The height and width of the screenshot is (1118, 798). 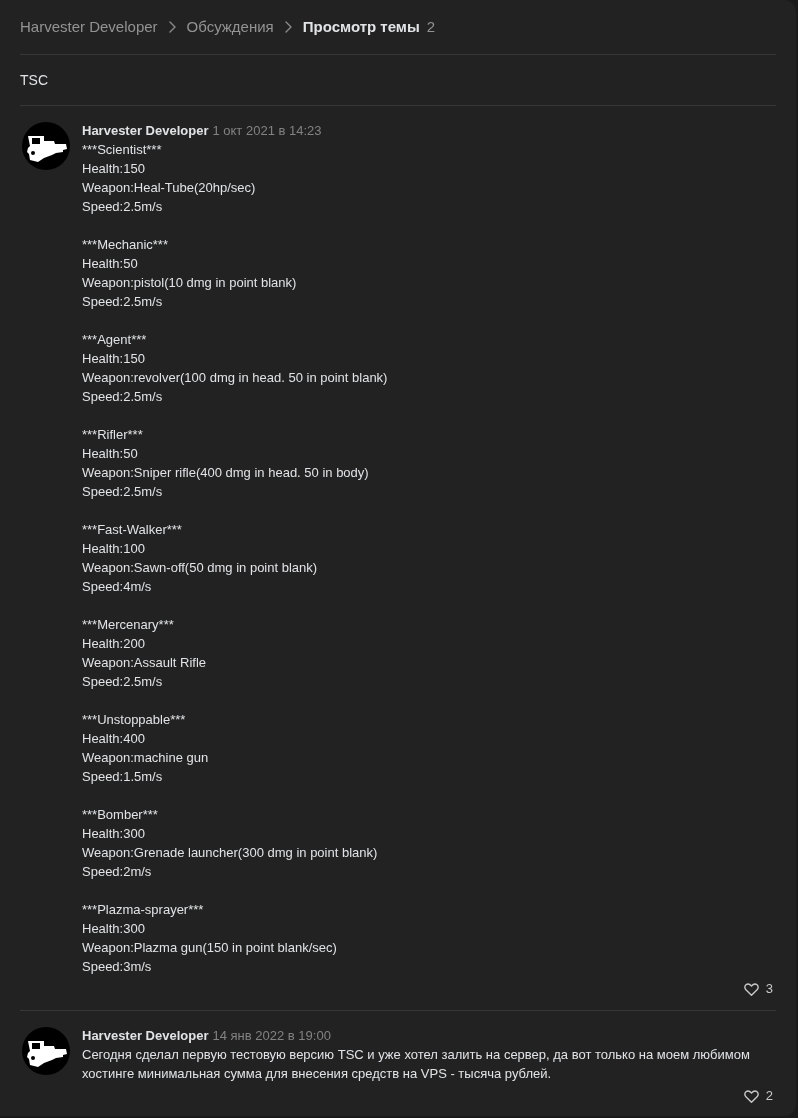 What do you see at coordinates (210, 948) in the screenshot?
I see `post-text-line: Weapon:Plazma gun(150 in point blank/sec)` at bounding box center [210, 948].